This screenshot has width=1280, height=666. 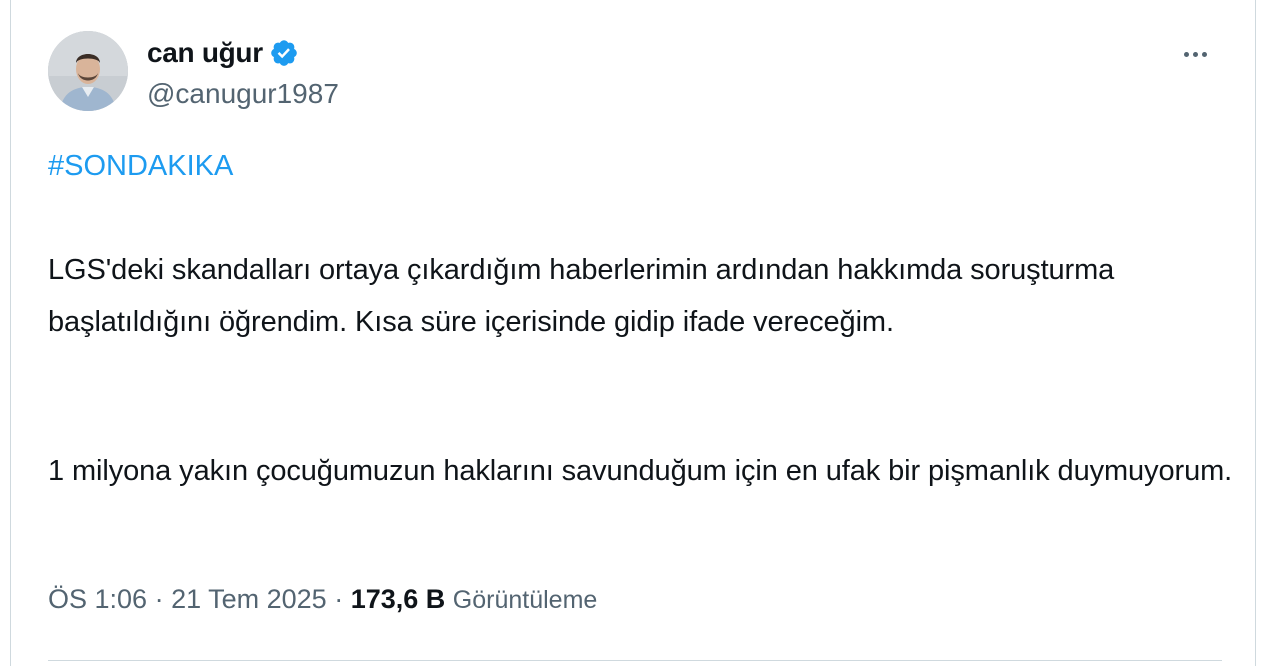 I want to click on views-label: Görüntüleme, so click(x=525, y=600).